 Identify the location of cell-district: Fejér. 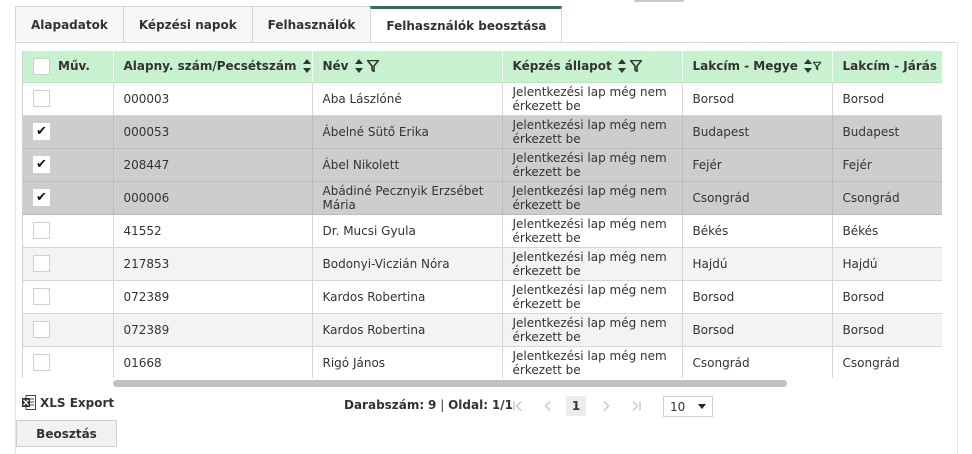
(887, 165).